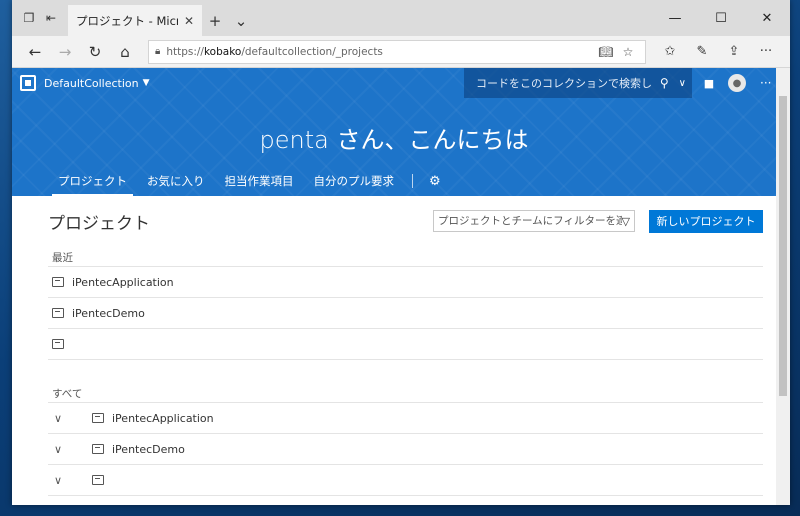 The image size is (800, 516). What do you see at coordinates (709, 83) in the screenshot?
I see `marketplace-bag-icon: ■` at bounding box center [709, 83].